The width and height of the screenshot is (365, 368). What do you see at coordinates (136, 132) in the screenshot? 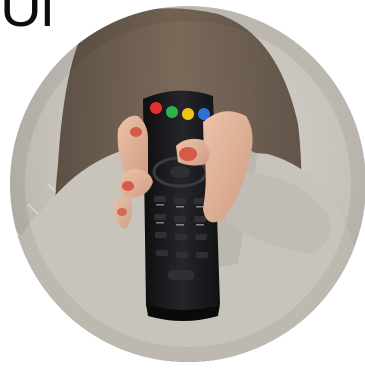
I see `fingernail` at bounding box center [136, 132].